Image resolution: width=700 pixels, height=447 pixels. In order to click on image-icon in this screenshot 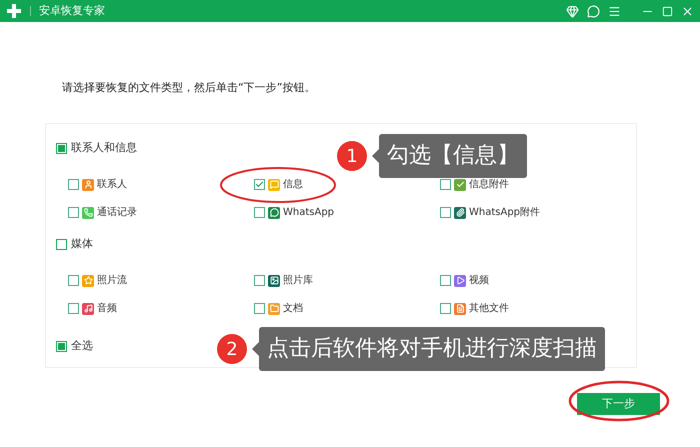, I will do `click(274, 280)`.